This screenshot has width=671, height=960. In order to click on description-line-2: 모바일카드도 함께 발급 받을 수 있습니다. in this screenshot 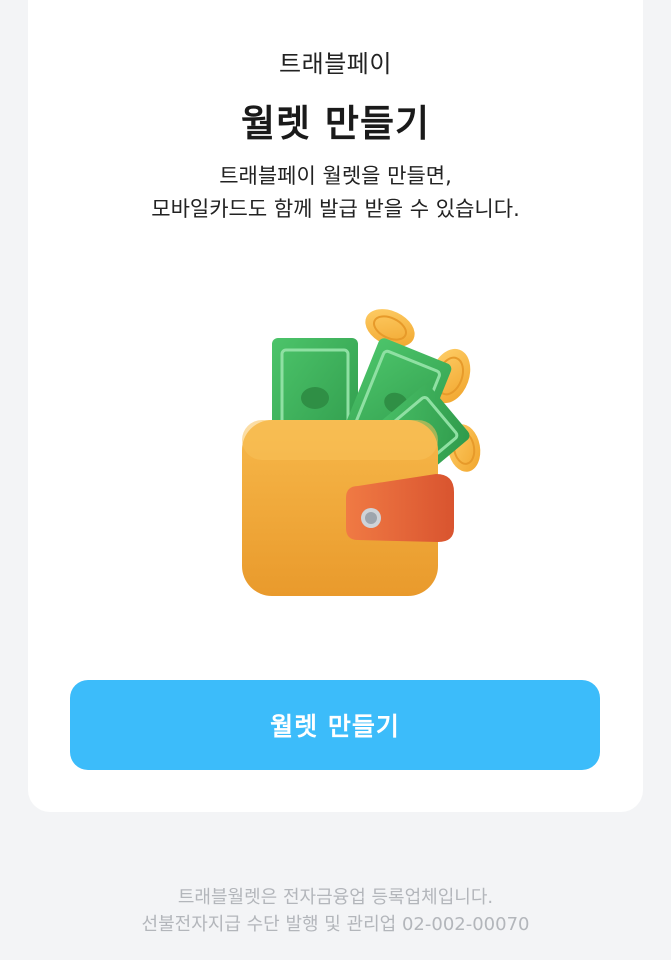, I will do `click(335, 209)`.